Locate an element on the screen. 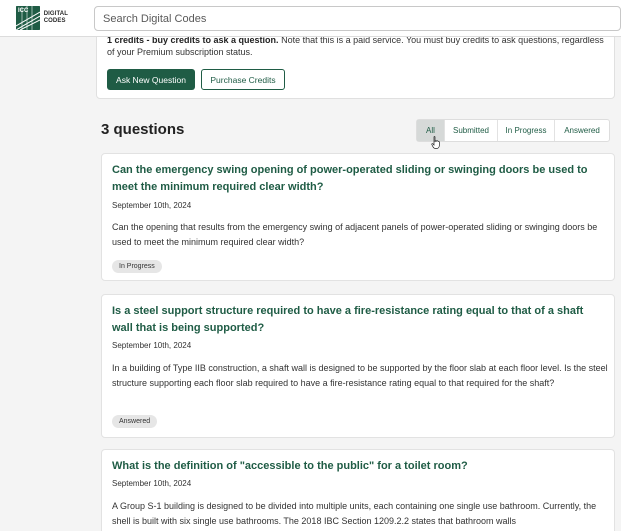  status-filter-group: All Submitted In Progress Answered is located at coordinates (513, 130).